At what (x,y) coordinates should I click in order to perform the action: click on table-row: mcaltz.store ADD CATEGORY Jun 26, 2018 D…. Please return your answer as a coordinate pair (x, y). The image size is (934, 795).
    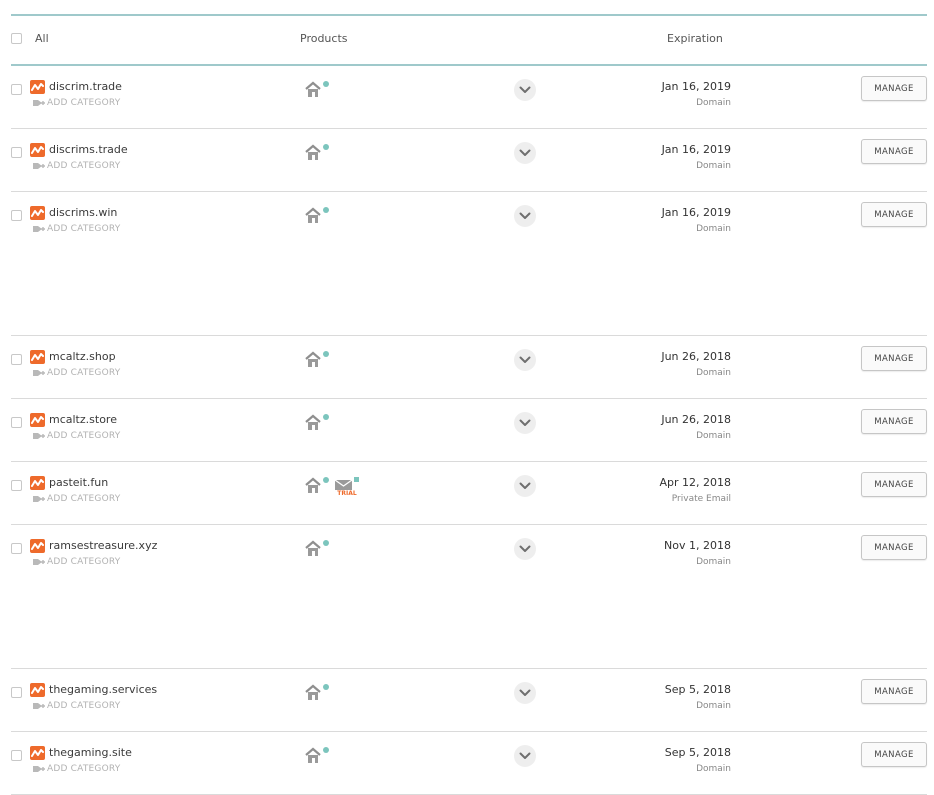
    Looking at the image, I should click on (469, 430).